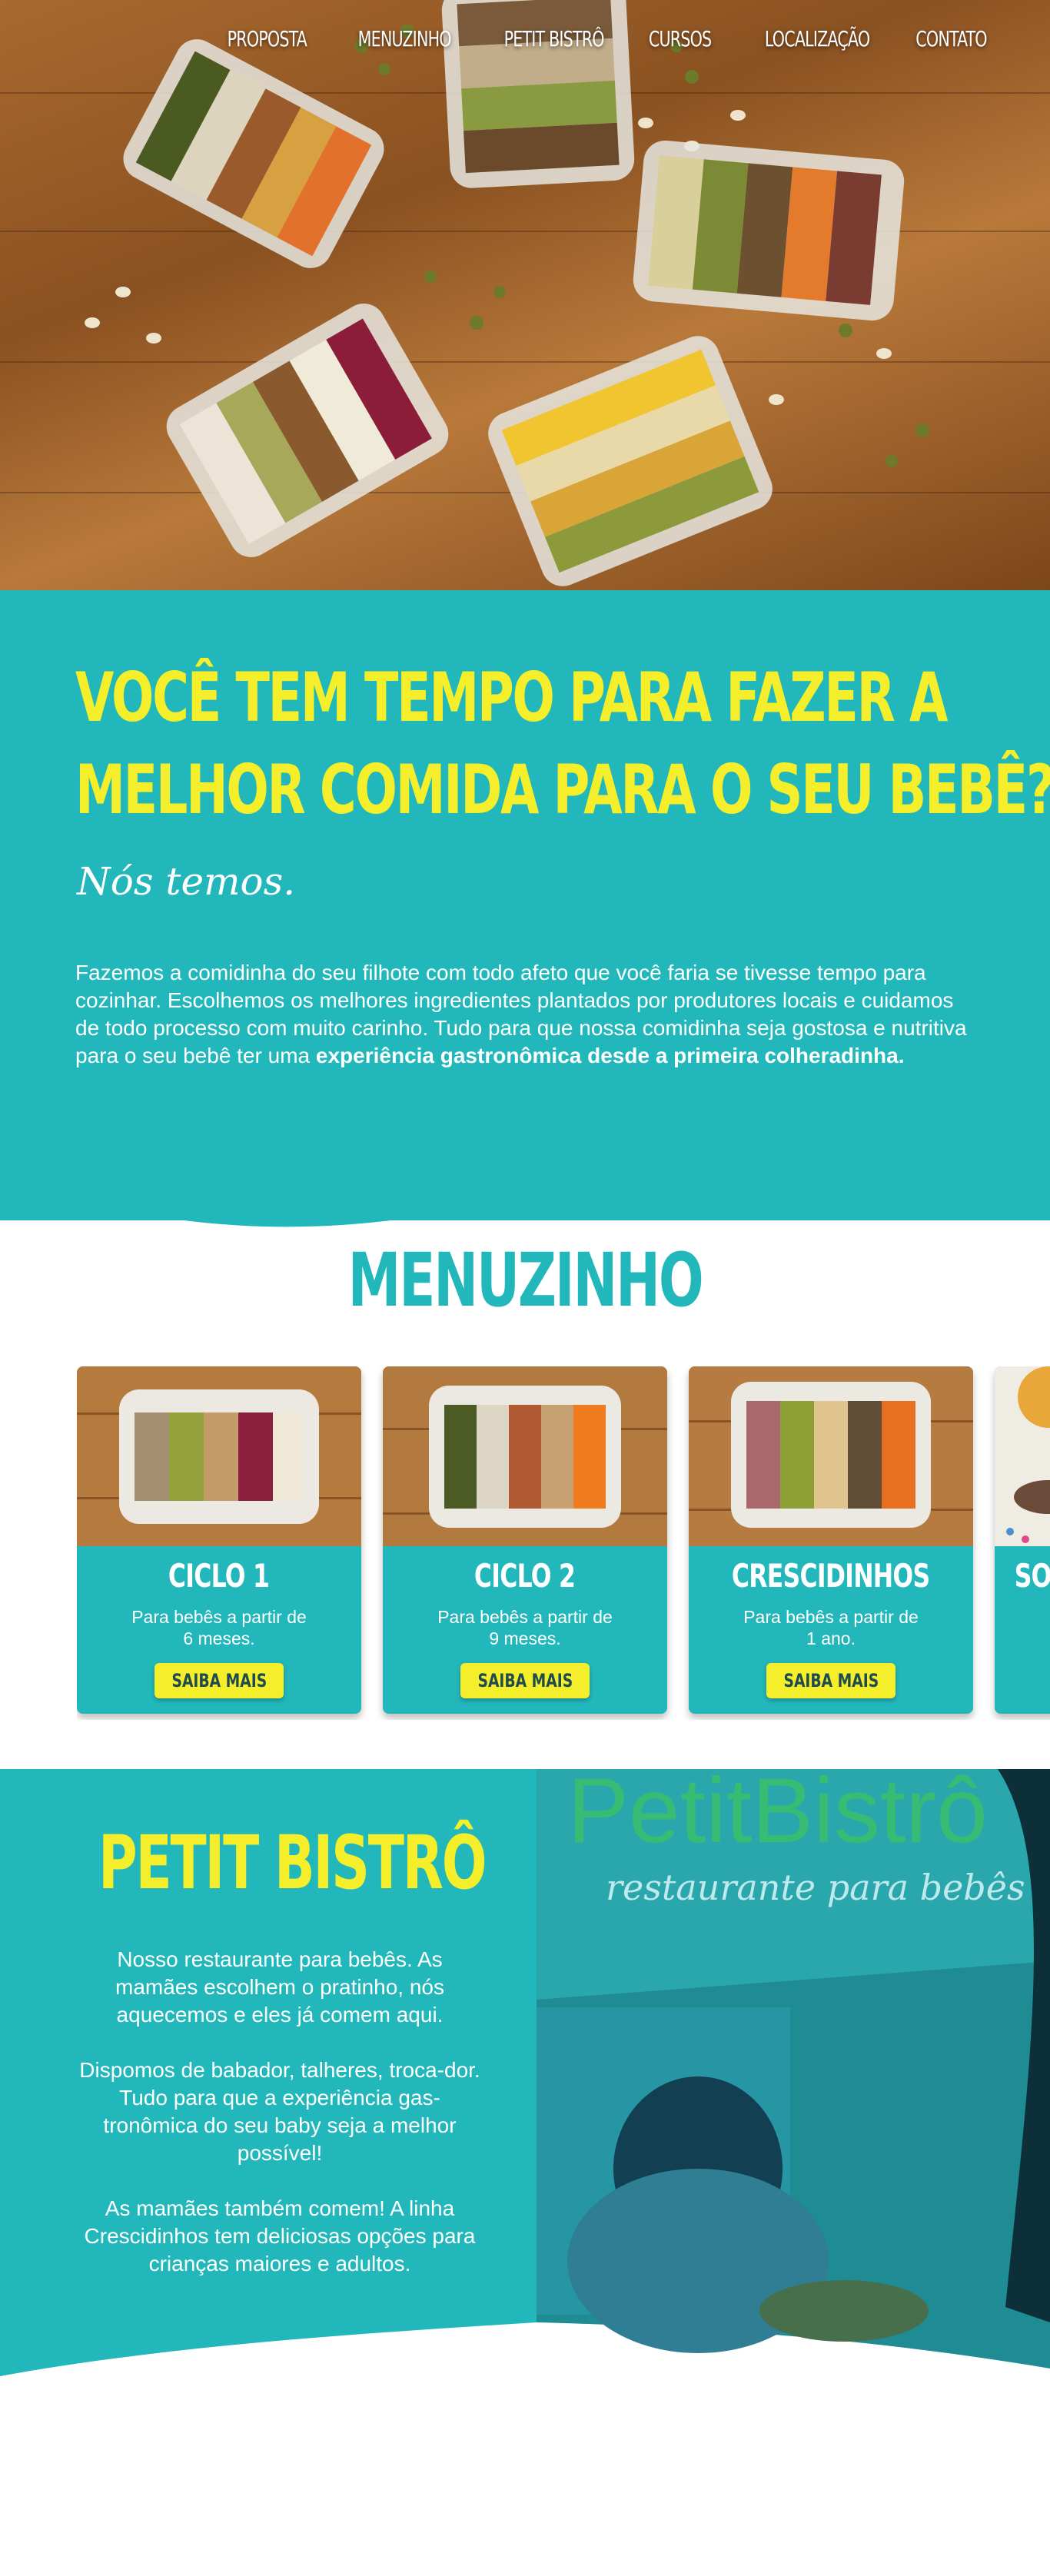  Describe the element at coordinates (525, 1627) in the screenshot. I see `card-description: Para bebês a partir de 9 meses.` at that location.